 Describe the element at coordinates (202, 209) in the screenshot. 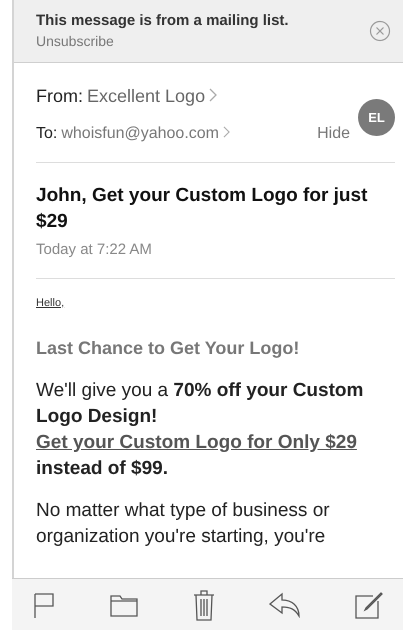

I see `email-subject: John, Get your Custom Logo for just $29` at that location.